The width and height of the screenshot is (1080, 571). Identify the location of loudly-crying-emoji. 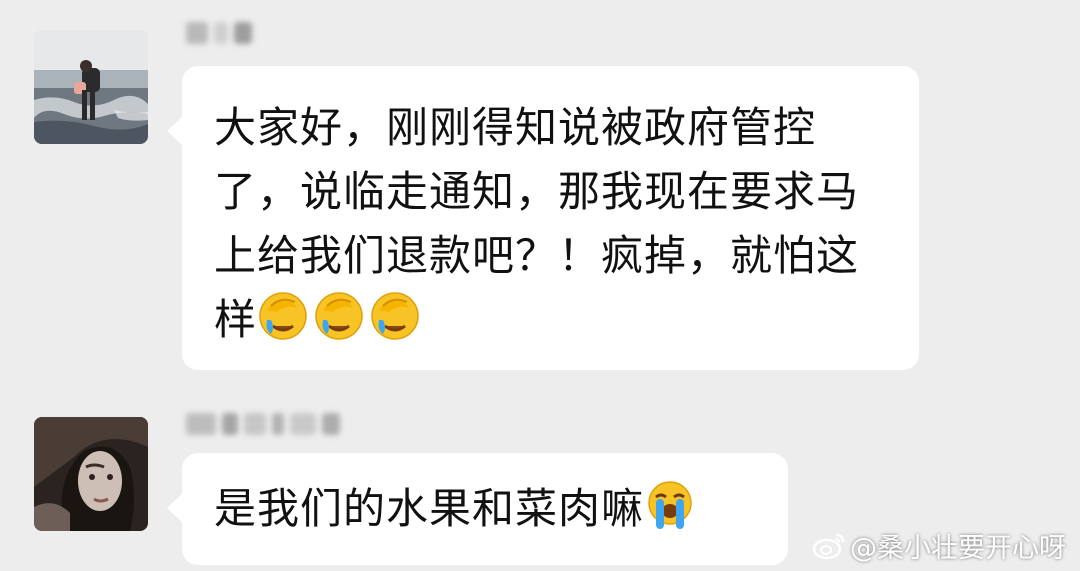
(670, 505).